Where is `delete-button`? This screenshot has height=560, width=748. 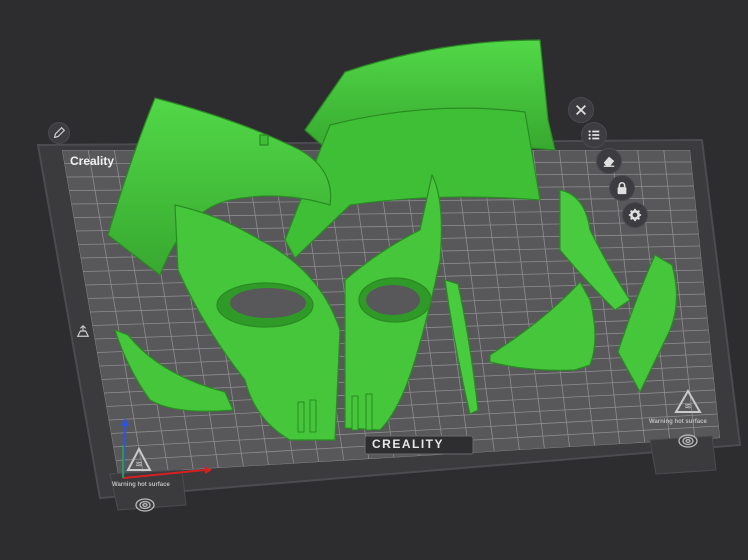
delete-button is located at coordinates (581, 110).